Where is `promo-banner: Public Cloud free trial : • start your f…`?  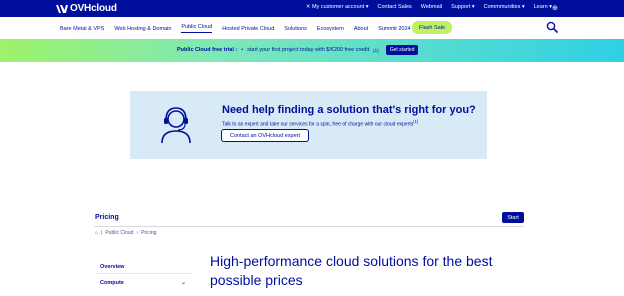
promo-banner: Public Cloud free trial : • start your f… is located at coordinates (312, 50).